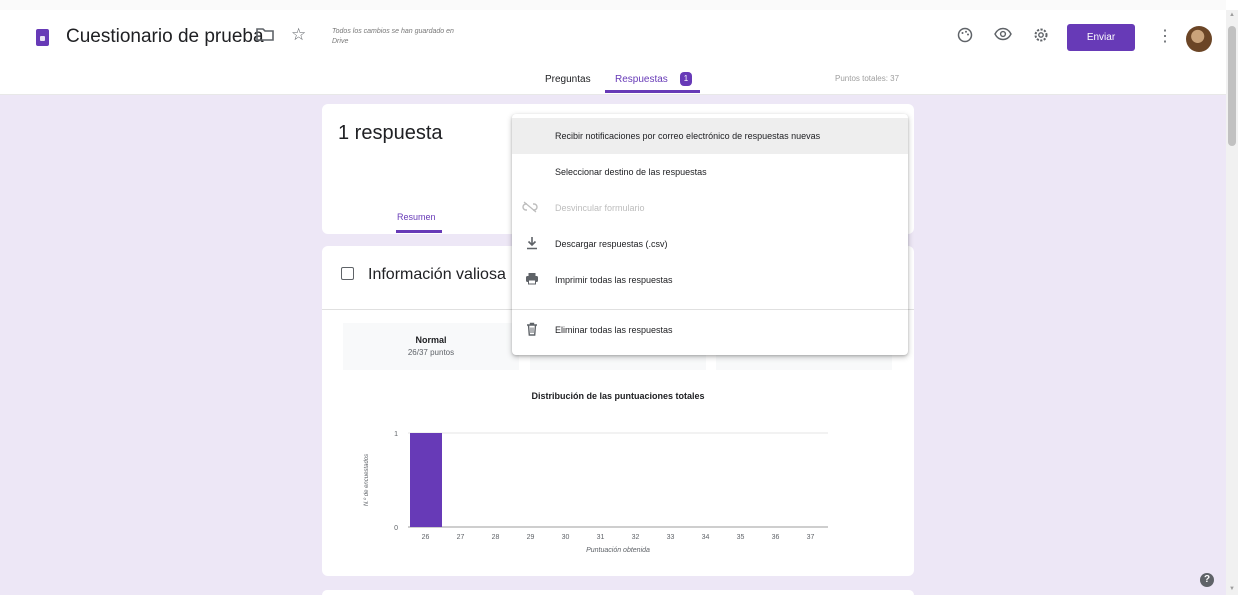 This screenshot has width=1238, height=600. Describe the element at coordinates (1232, 589) in the screenshot. I see `scroll-down-icon: ▼` at that location.